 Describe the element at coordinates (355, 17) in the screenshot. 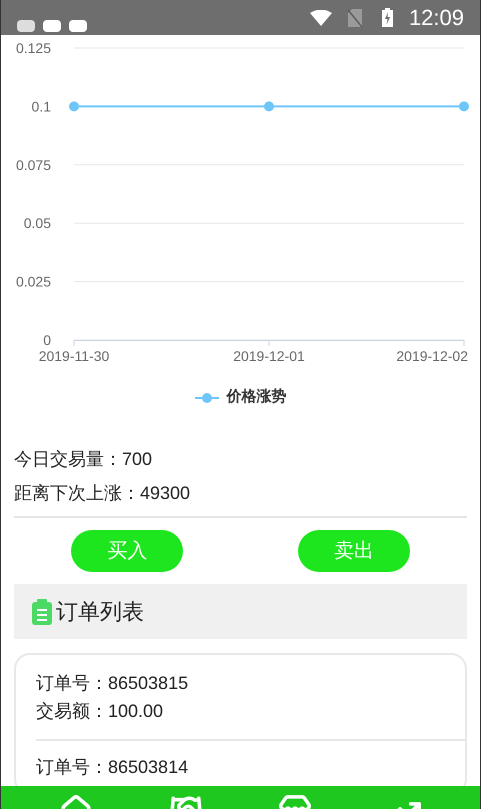

I see `no-sim-icon` at that location.